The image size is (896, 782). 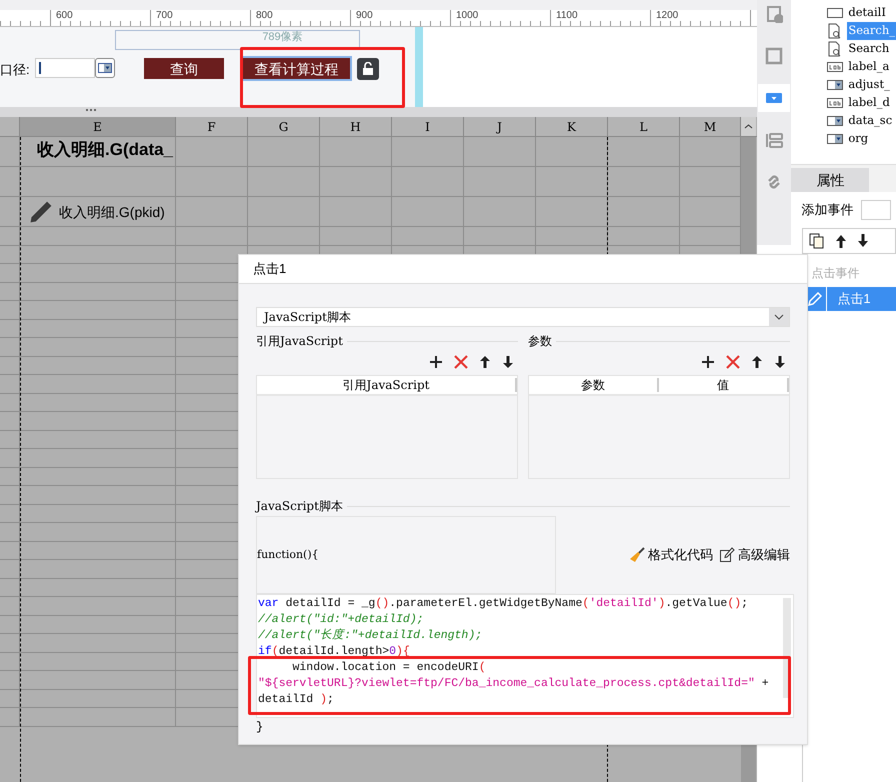 What do you see at coordinates (779, 317) in the screenshot?
I see `chevron-down-icon` at bounding box center [779, 317].